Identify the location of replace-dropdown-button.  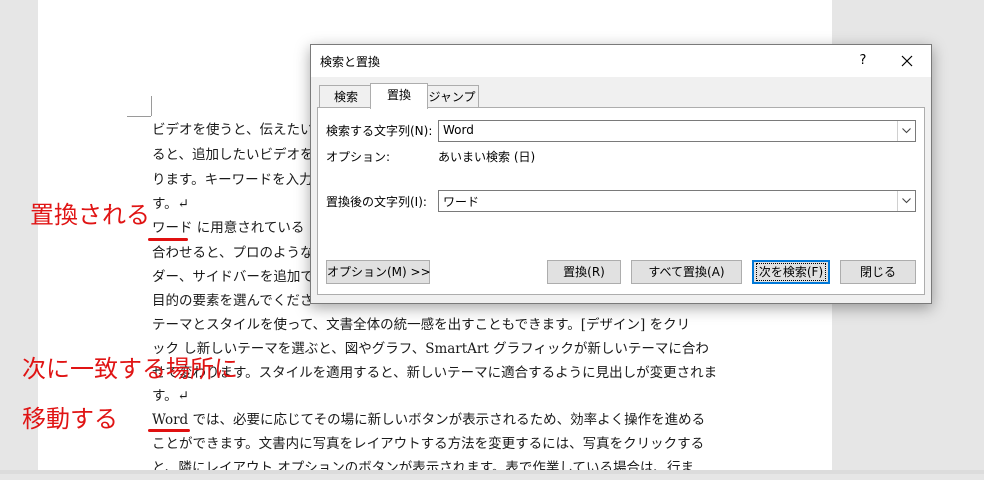
(906, 201).